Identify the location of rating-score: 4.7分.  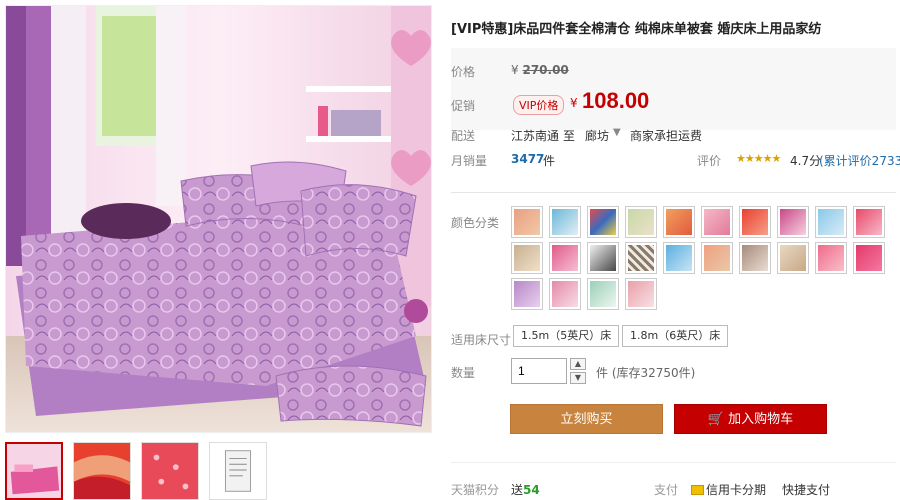
(806, 161).